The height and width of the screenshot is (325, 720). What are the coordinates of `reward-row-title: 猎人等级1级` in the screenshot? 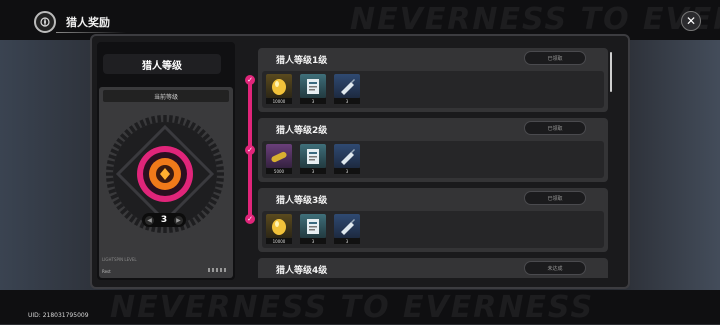 It's located at (302, 61).